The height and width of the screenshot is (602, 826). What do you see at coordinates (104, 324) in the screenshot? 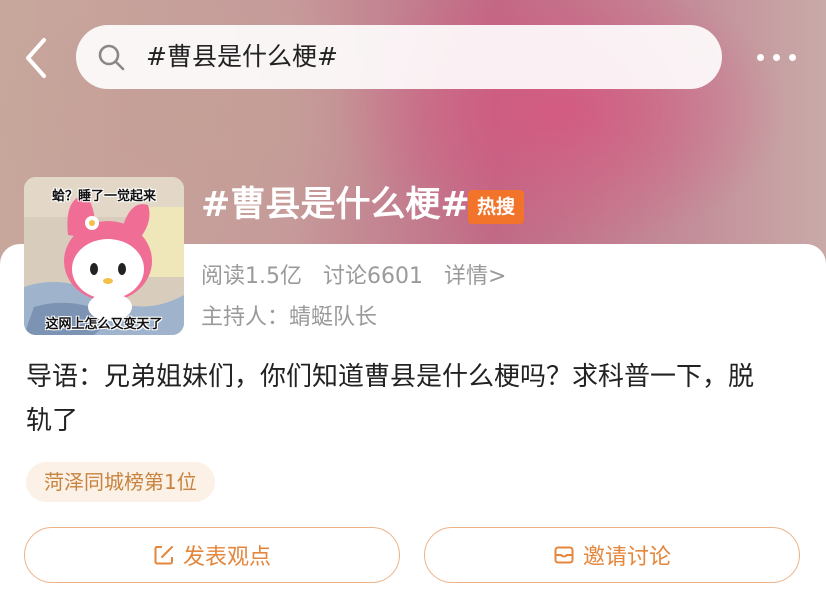
I see `thumbnail-caption-bottom: 这网上怎么又变天了` at bounding box center [104, 324].